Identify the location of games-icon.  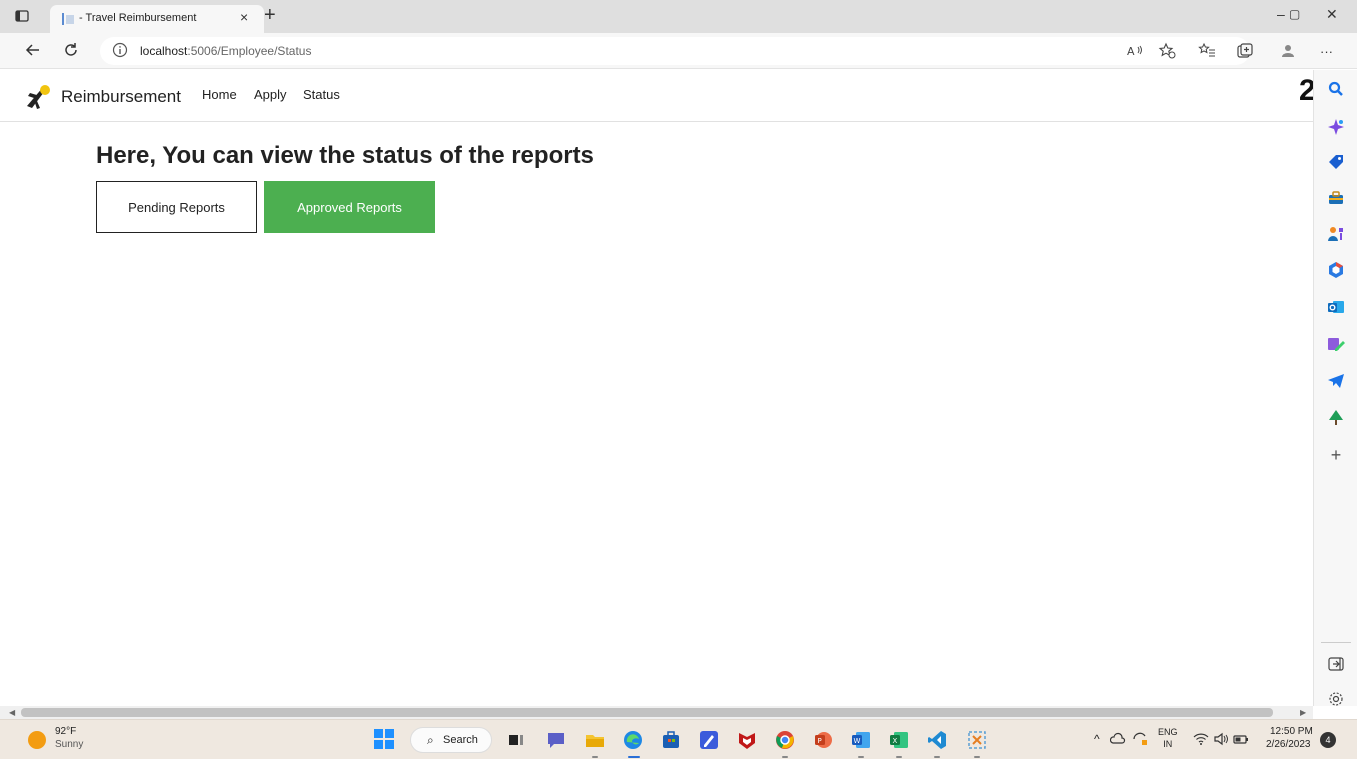
(1336, 234).